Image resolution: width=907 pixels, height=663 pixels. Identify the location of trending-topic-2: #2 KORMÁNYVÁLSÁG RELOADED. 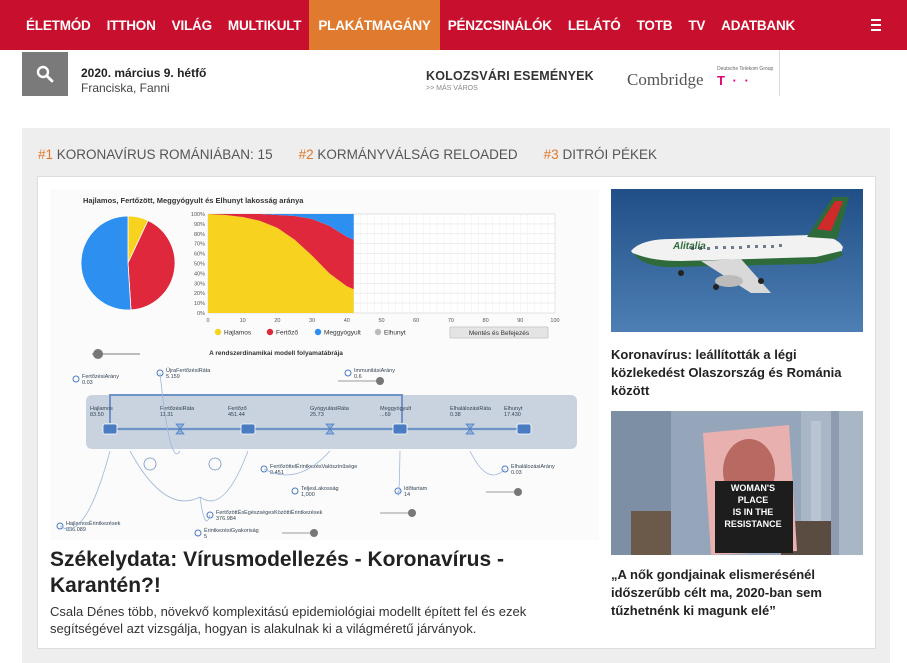
(408, 154).